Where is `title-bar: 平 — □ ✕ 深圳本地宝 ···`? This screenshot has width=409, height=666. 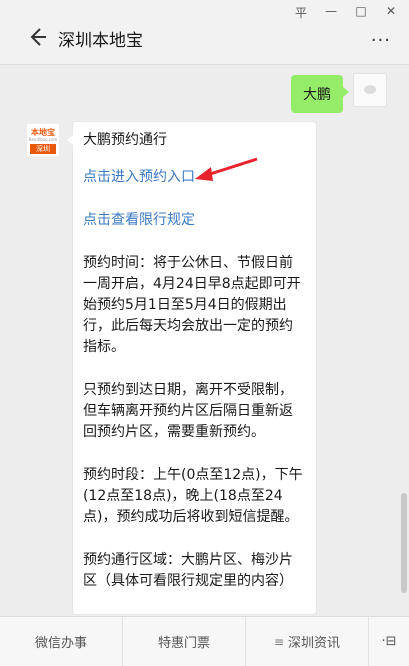
title-bar: 平 — □ ✕ 深圳本地宝 ··· is located at coordinates (204, 32).